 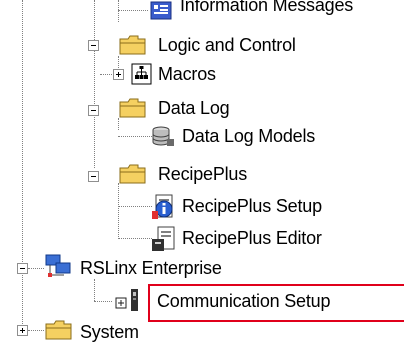 What do you see at coordinates (141, 74) in the screenshot?
I see `macros-icon` at bounding box center [141, 74].